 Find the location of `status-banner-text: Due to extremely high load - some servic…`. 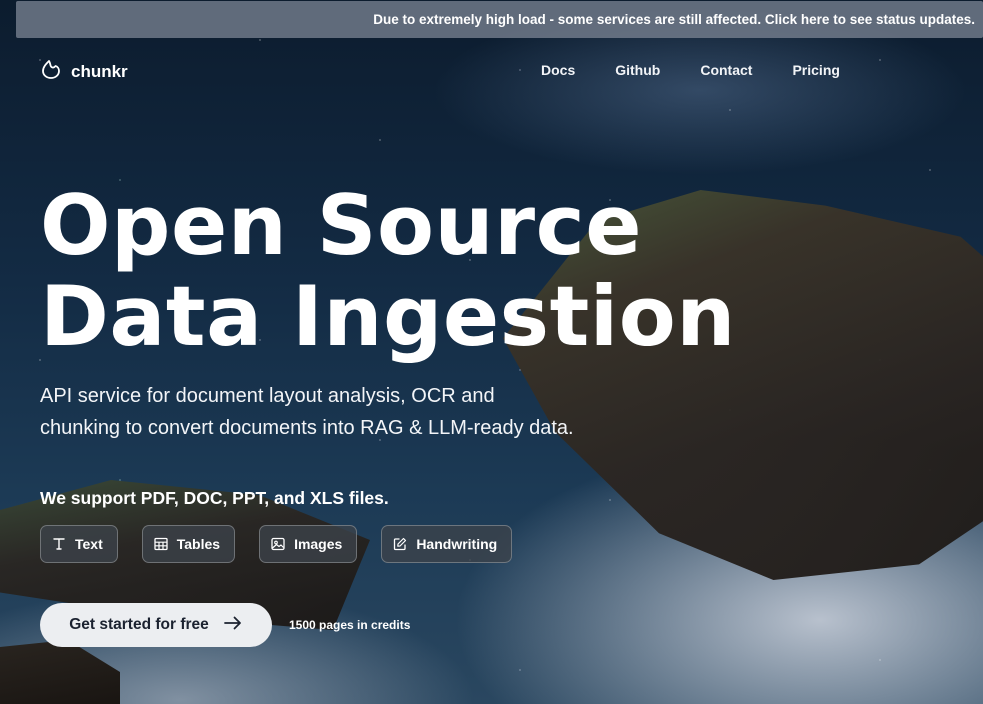

status-banner-text: Due to extremely high load - some servic… is located at coordinates (674, 19).